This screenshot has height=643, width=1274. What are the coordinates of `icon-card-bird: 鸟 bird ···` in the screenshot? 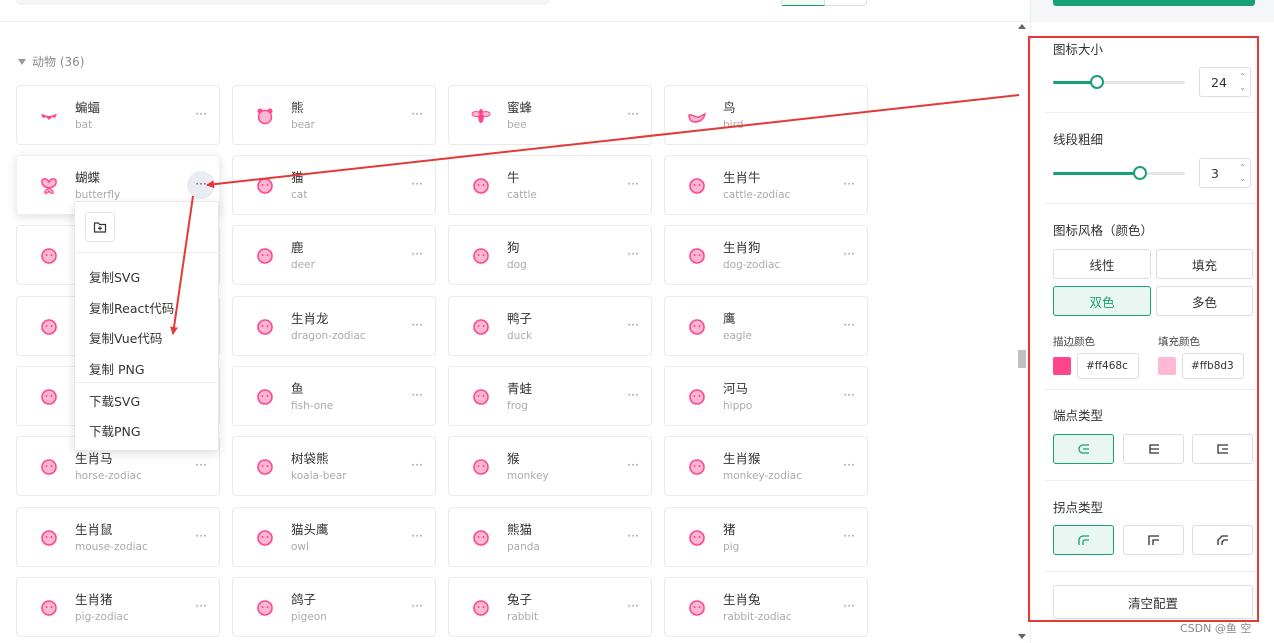 It's located at (766, 115).